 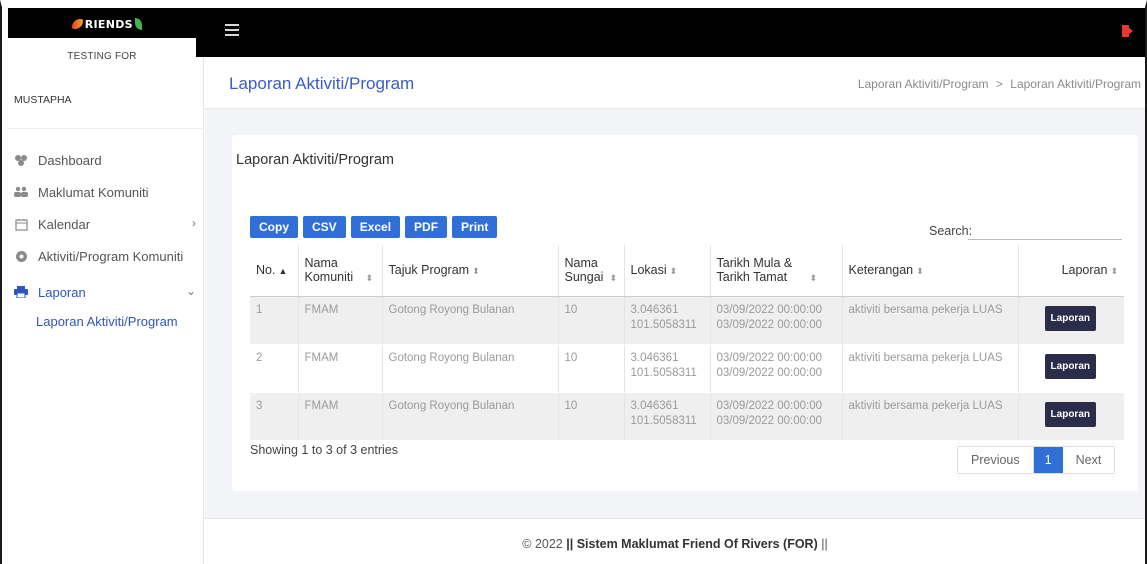 What do you see at coordinates (106, 292) in the screenshot?
I see `sidebar-item-laporan: Laporan ⌄` at bounding box center [106, 292].